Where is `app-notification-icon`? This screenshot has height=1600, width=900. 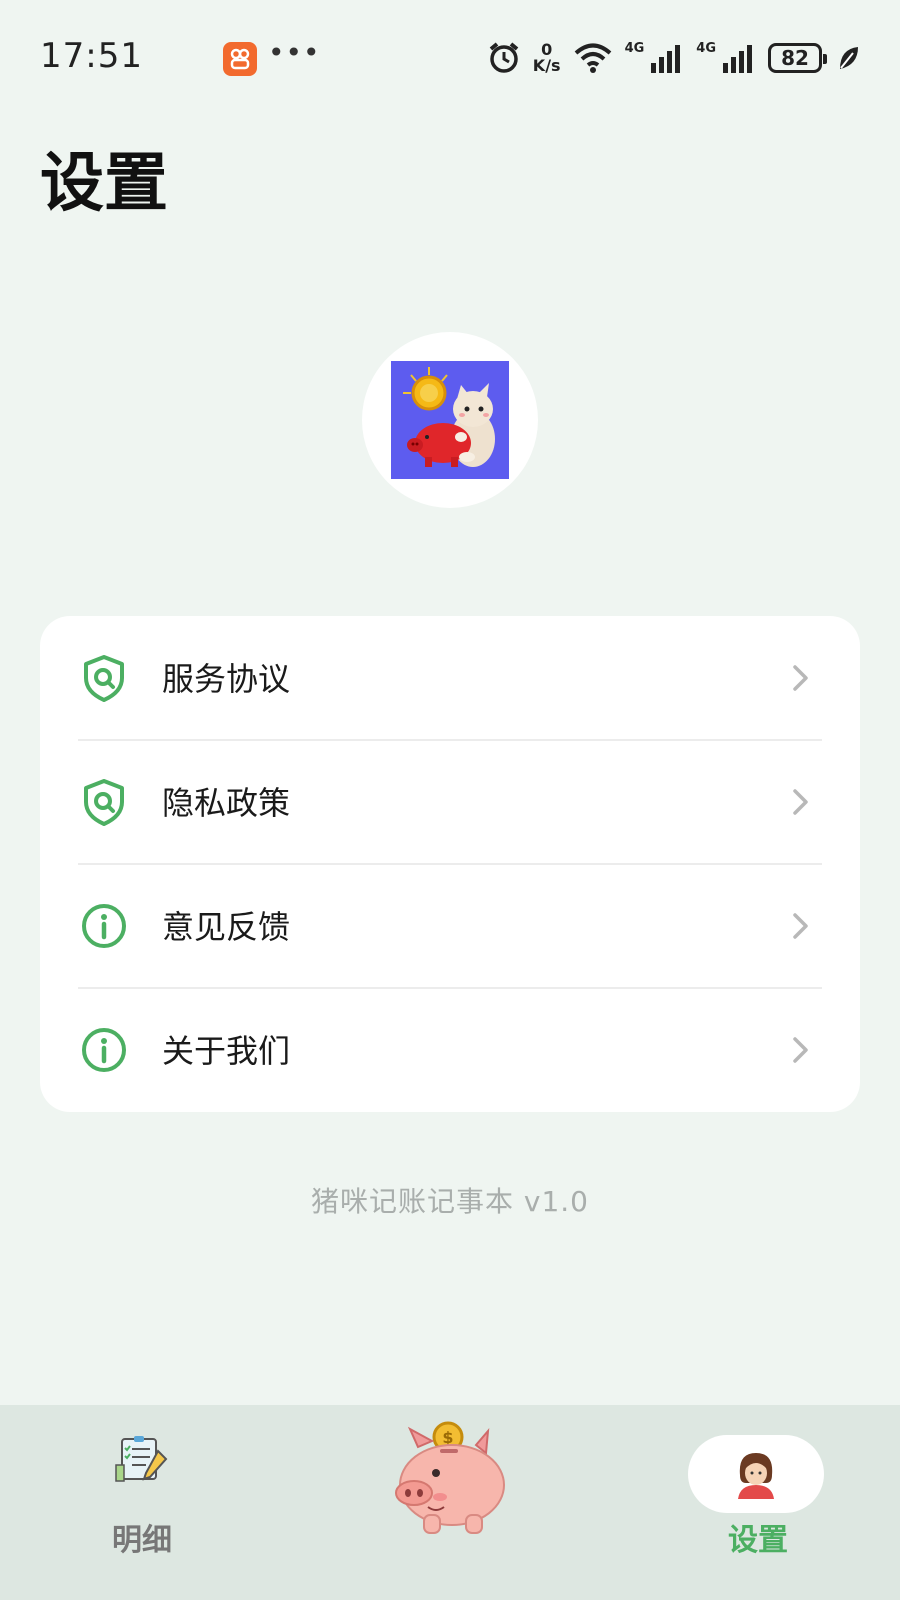
app-notification-icon is located at coordinates (240, 59).